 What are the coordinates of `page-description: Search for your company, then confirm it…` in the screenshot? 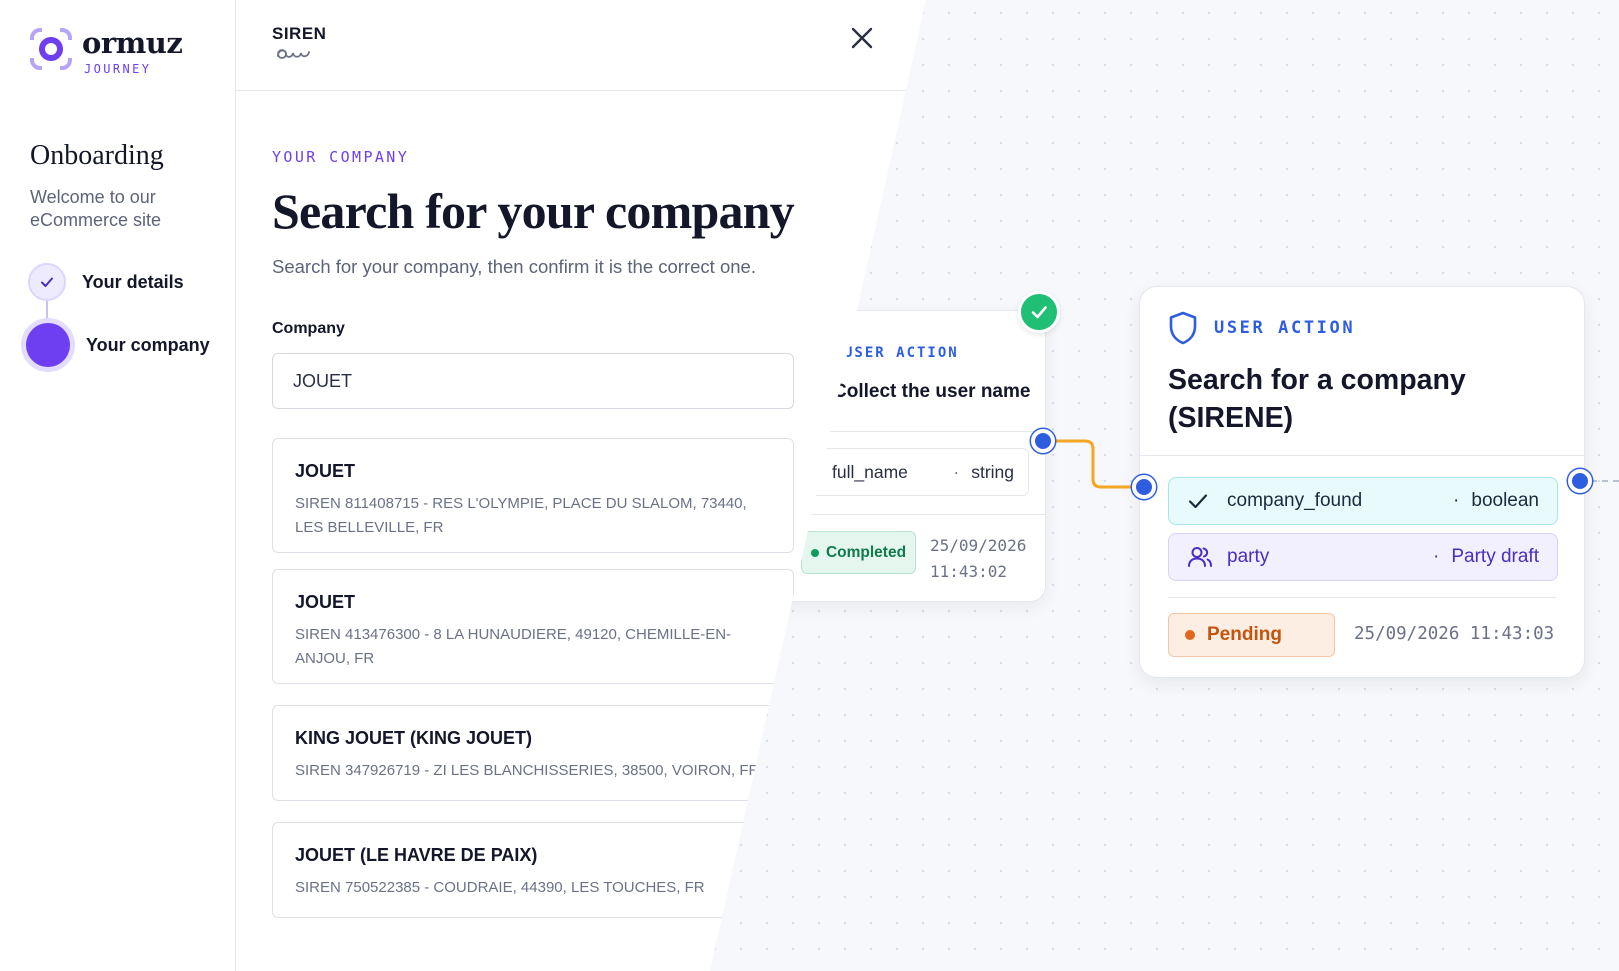 It's located at (514, 266).